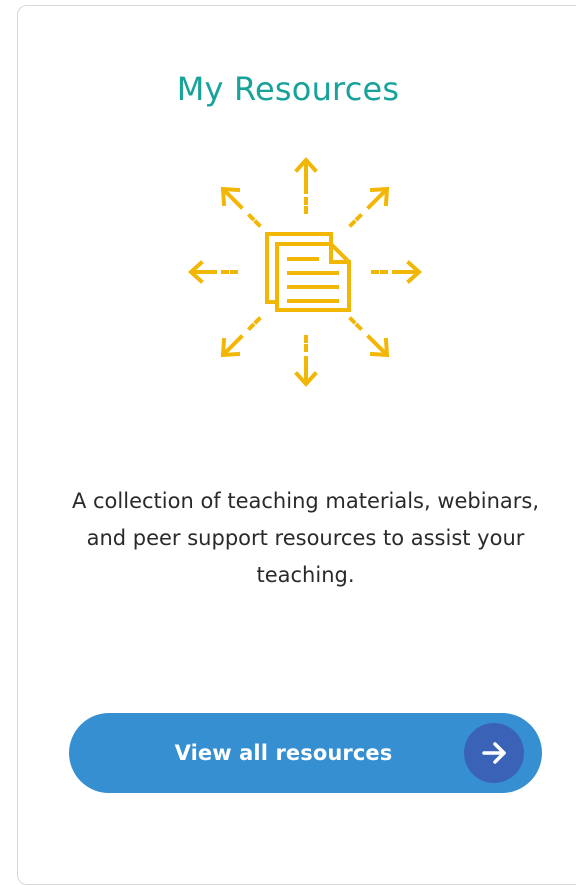 The width and height of the screenshot is (576, 885). Describe the element at coordinates (306, 272) in the screenshot. I see `document-share-icon` at that location.